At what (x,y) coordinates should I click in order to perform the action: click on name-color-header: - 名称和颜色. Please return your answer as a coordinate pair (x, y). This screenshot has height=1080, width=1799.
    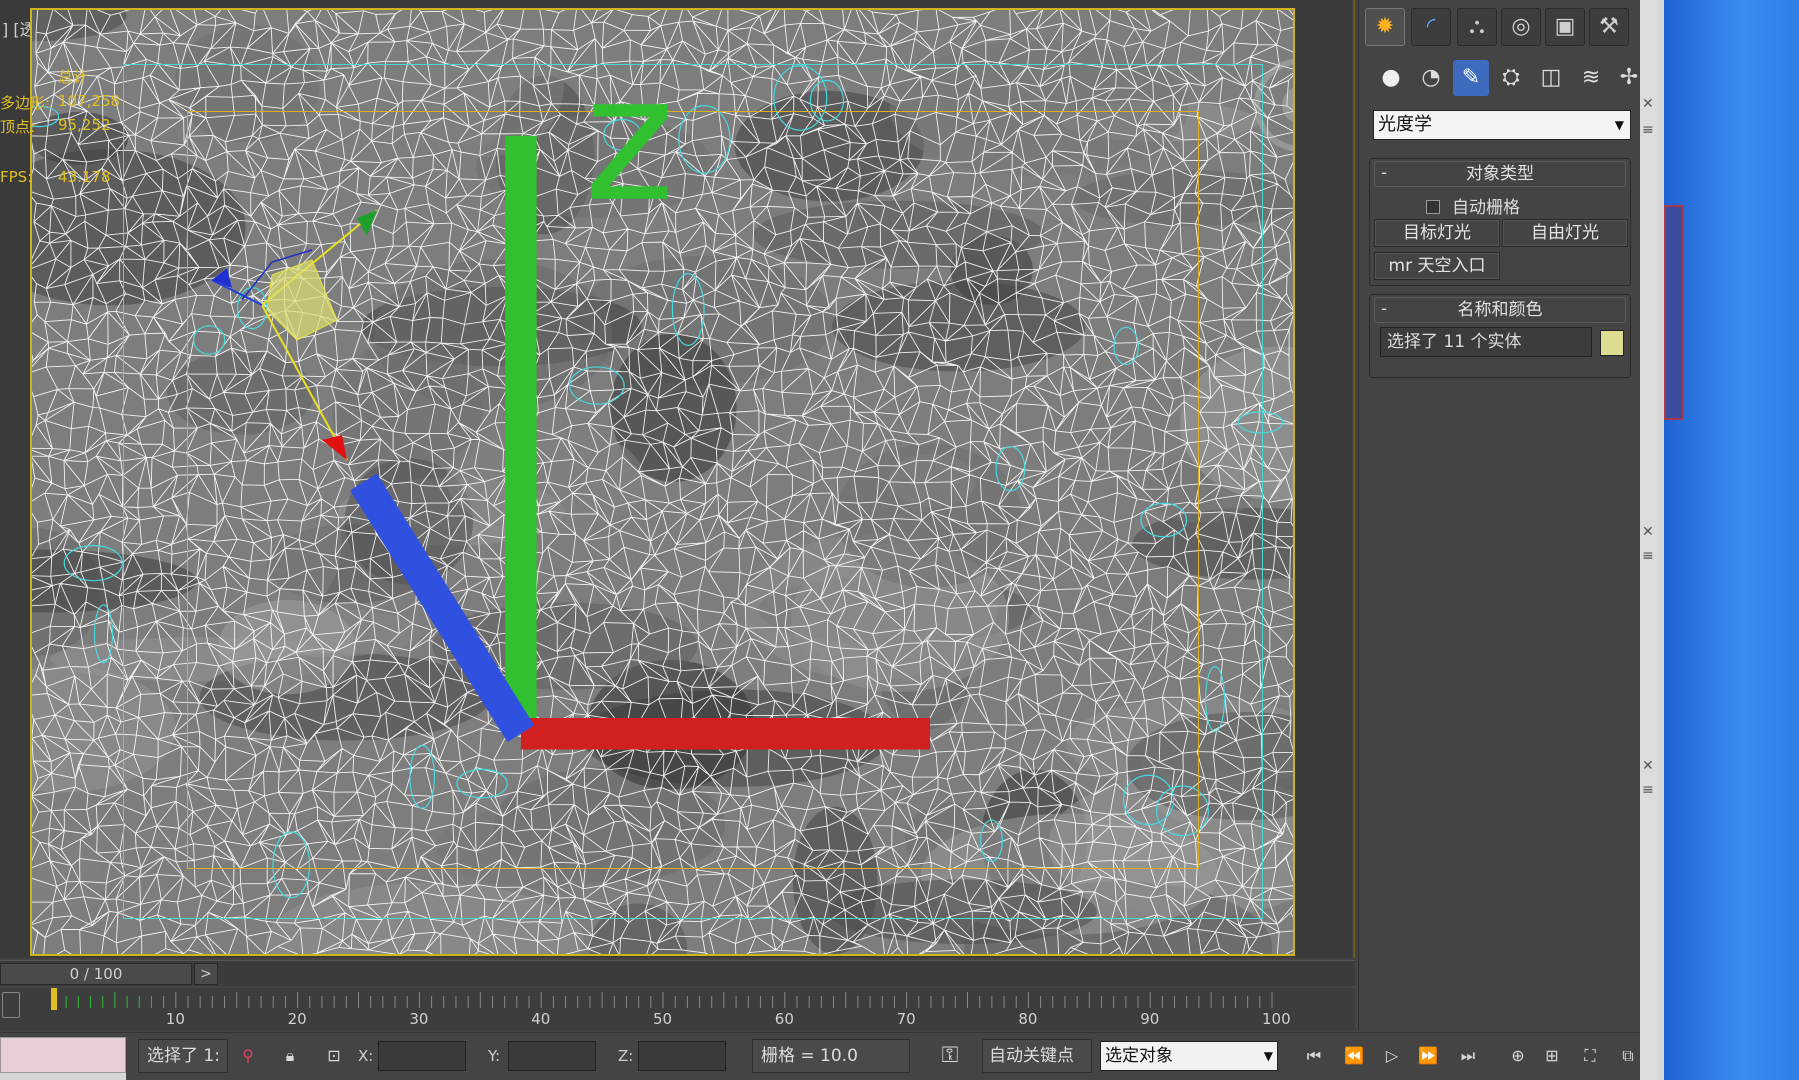
    Looking at the image, I should click on (1500, 310).